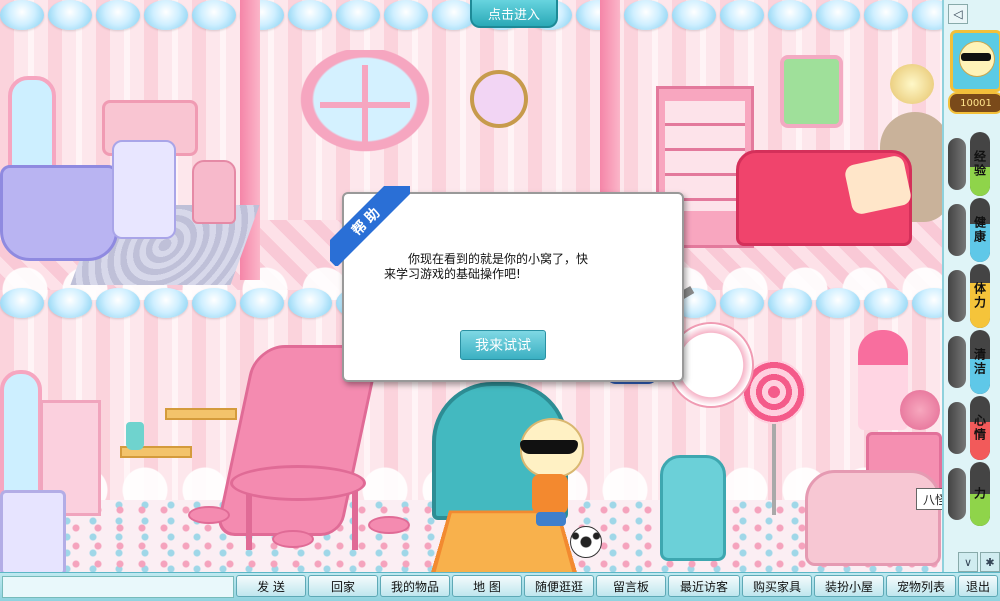 The width and height of the screenshot is (1000, 601). I want to click on stat-gauge: 体力, so click(980, 296).